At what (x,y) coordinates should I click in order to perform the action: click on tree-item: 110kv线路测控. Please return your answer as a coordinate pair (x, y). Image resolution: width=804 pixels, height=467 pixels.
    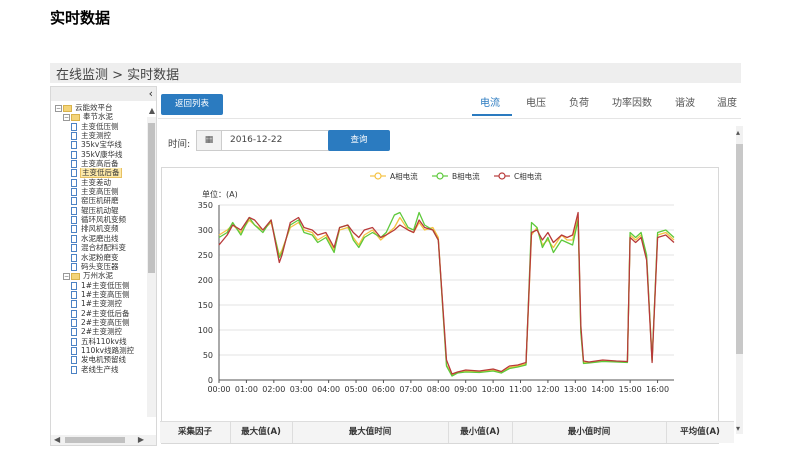
    Looking at the image, I should click on (98, 350).